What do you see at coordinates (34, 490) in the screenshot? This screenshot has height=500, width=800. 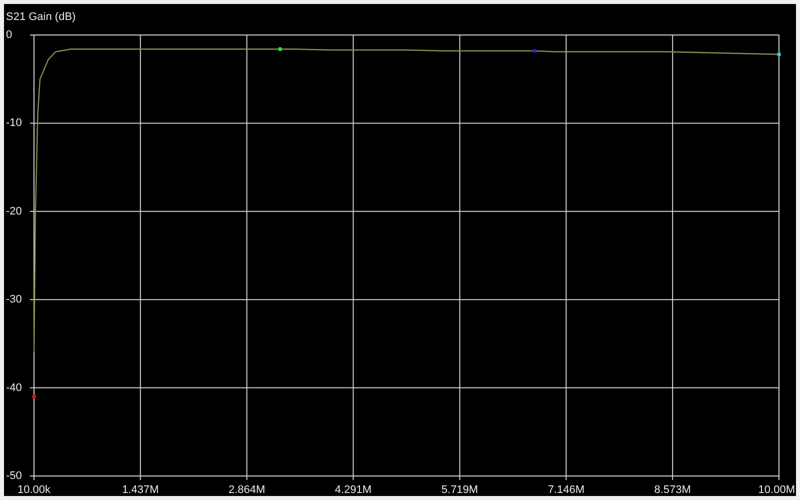 I see `axis-tick-label: 10.00k` at bounding box center [34, 490].